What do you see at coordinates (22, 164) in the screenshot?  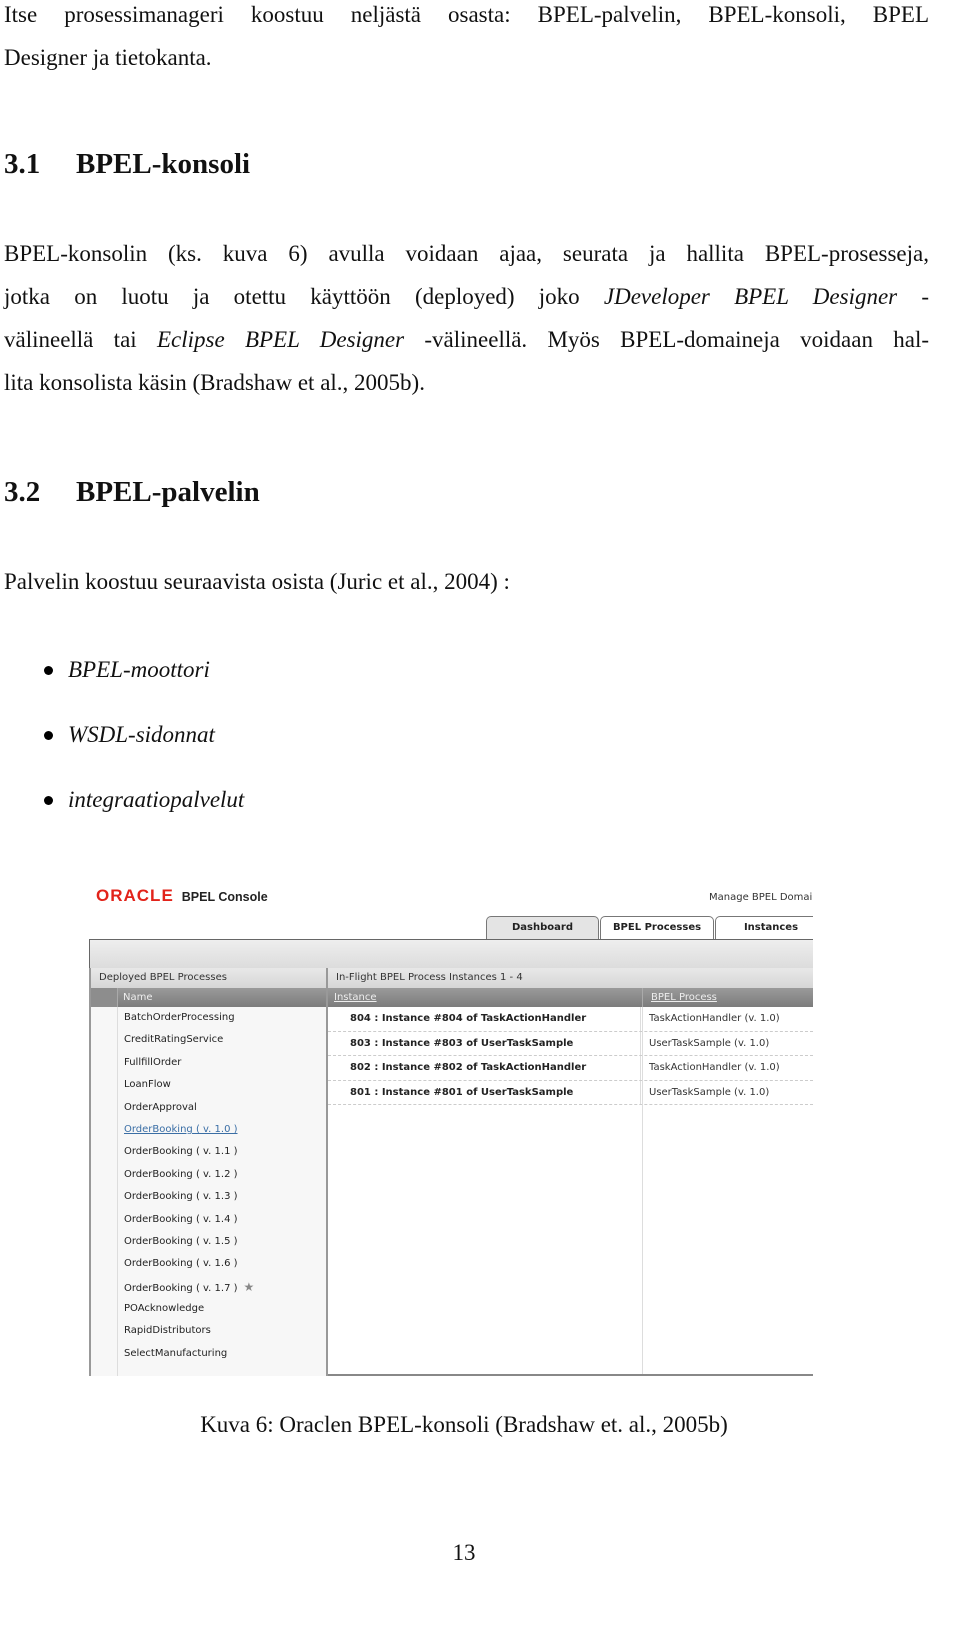 I see `section-number: 3.1` at bounding box center [22, 164].